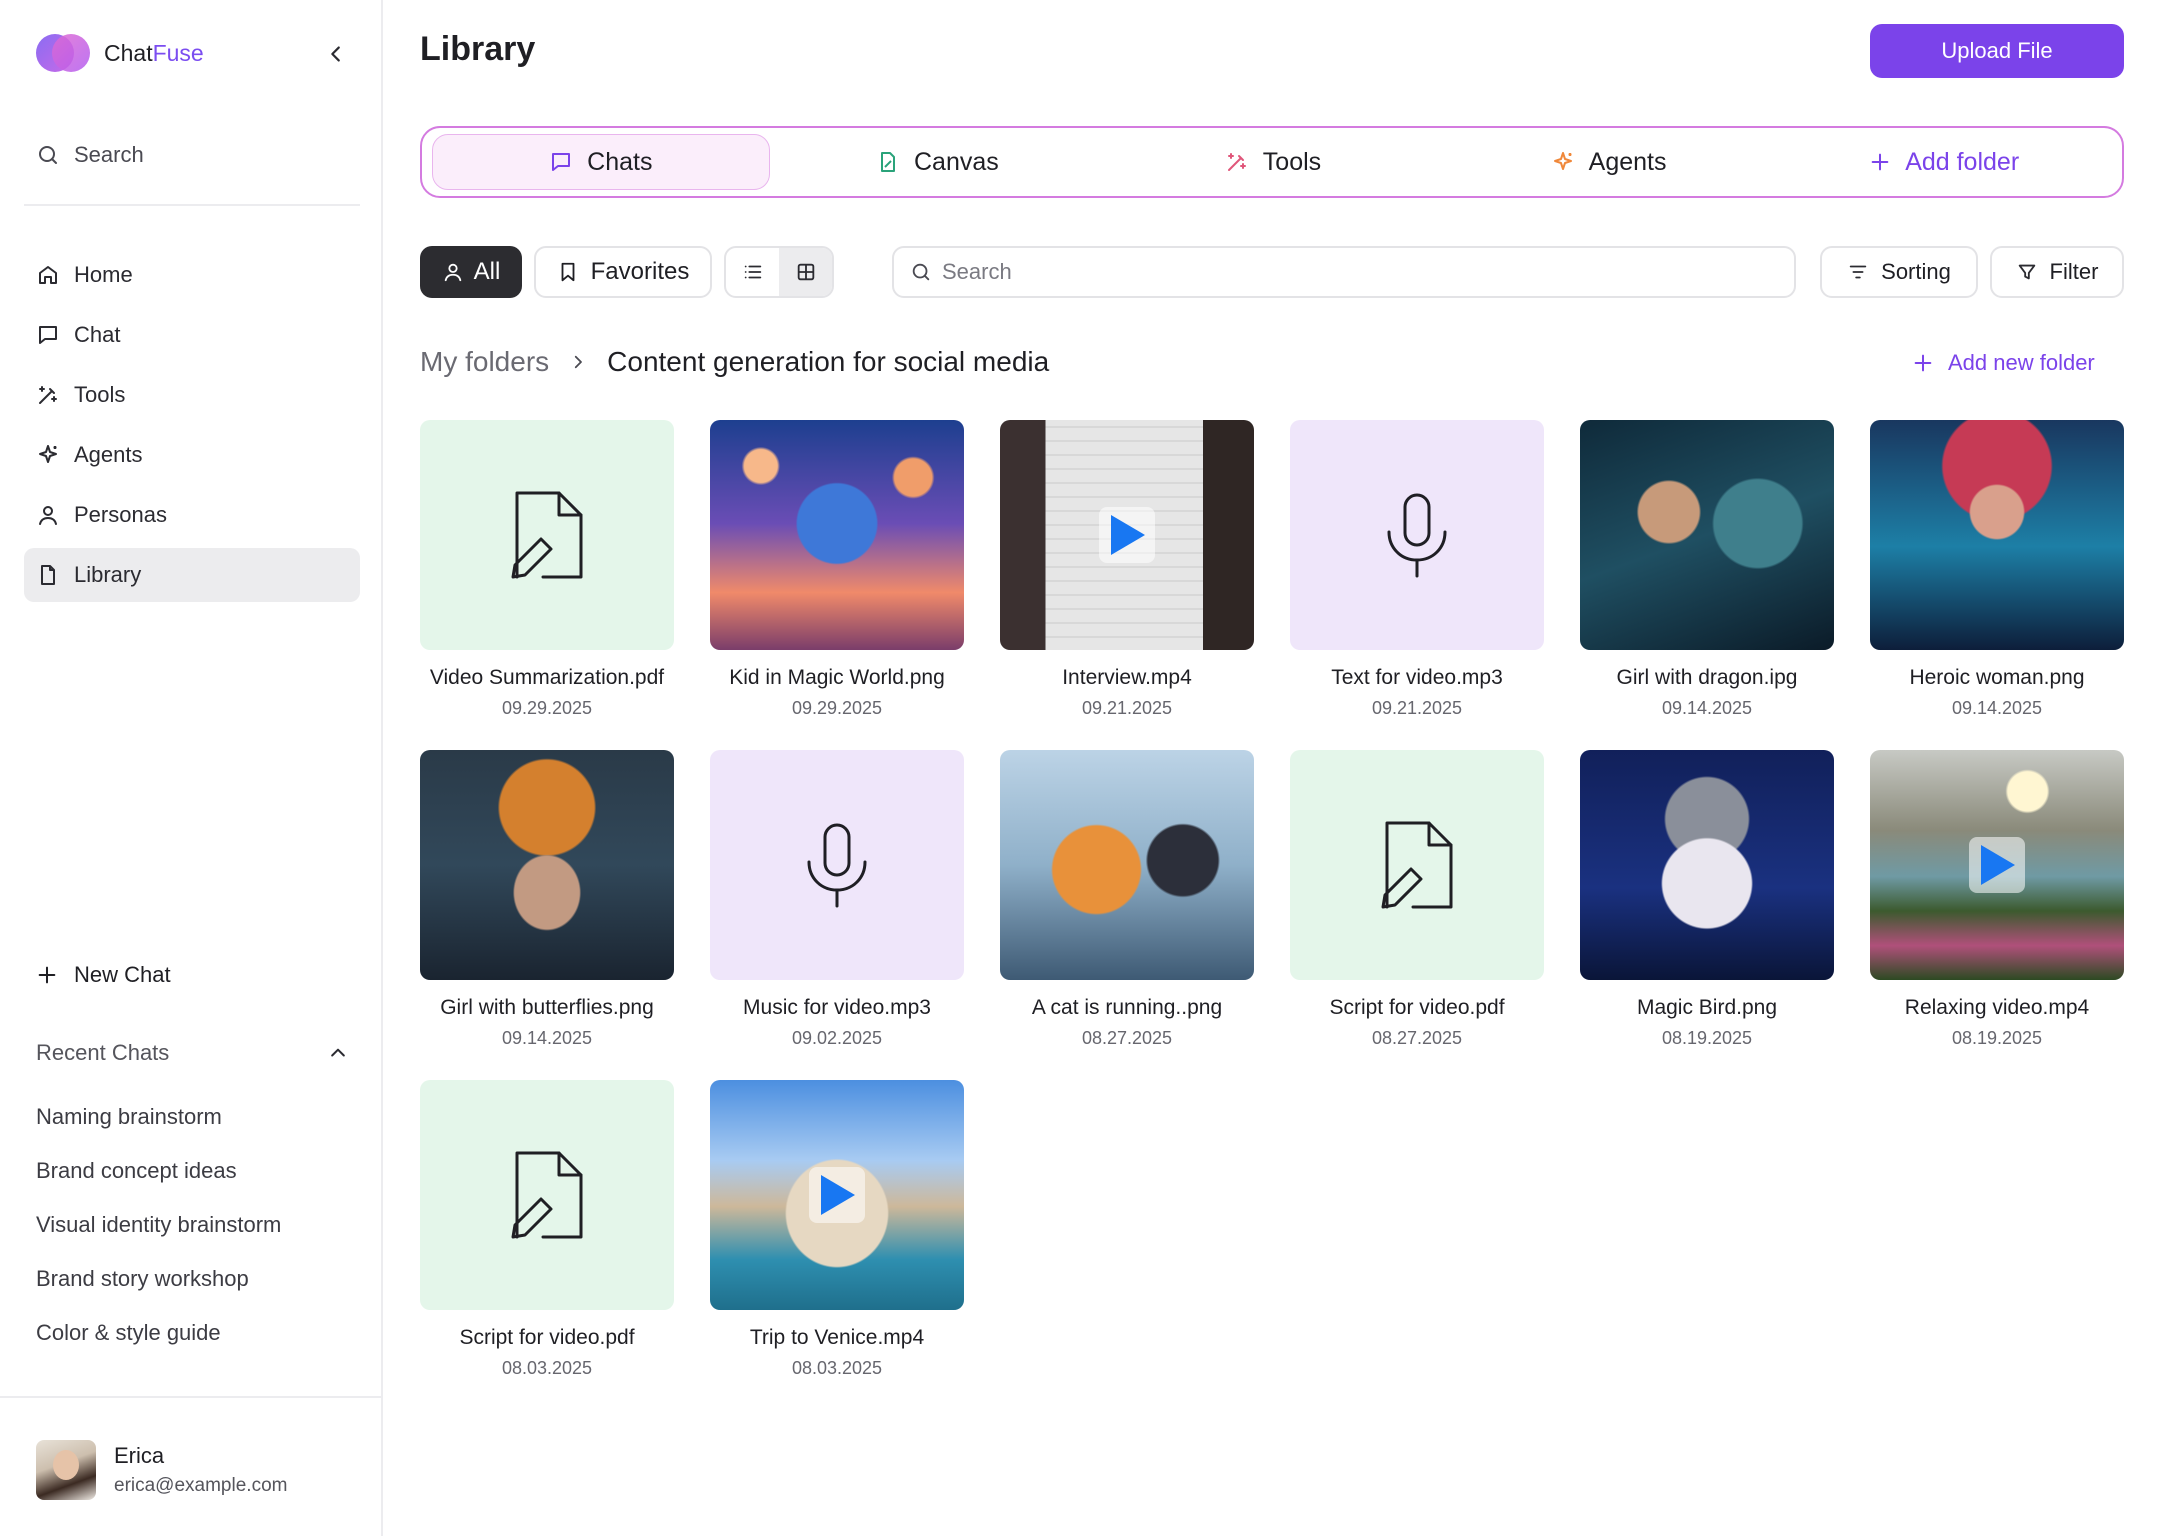 Image resolution: width=2160 pixels, height=1536 pixels. I want to click on library-search, so click(1344, 272).